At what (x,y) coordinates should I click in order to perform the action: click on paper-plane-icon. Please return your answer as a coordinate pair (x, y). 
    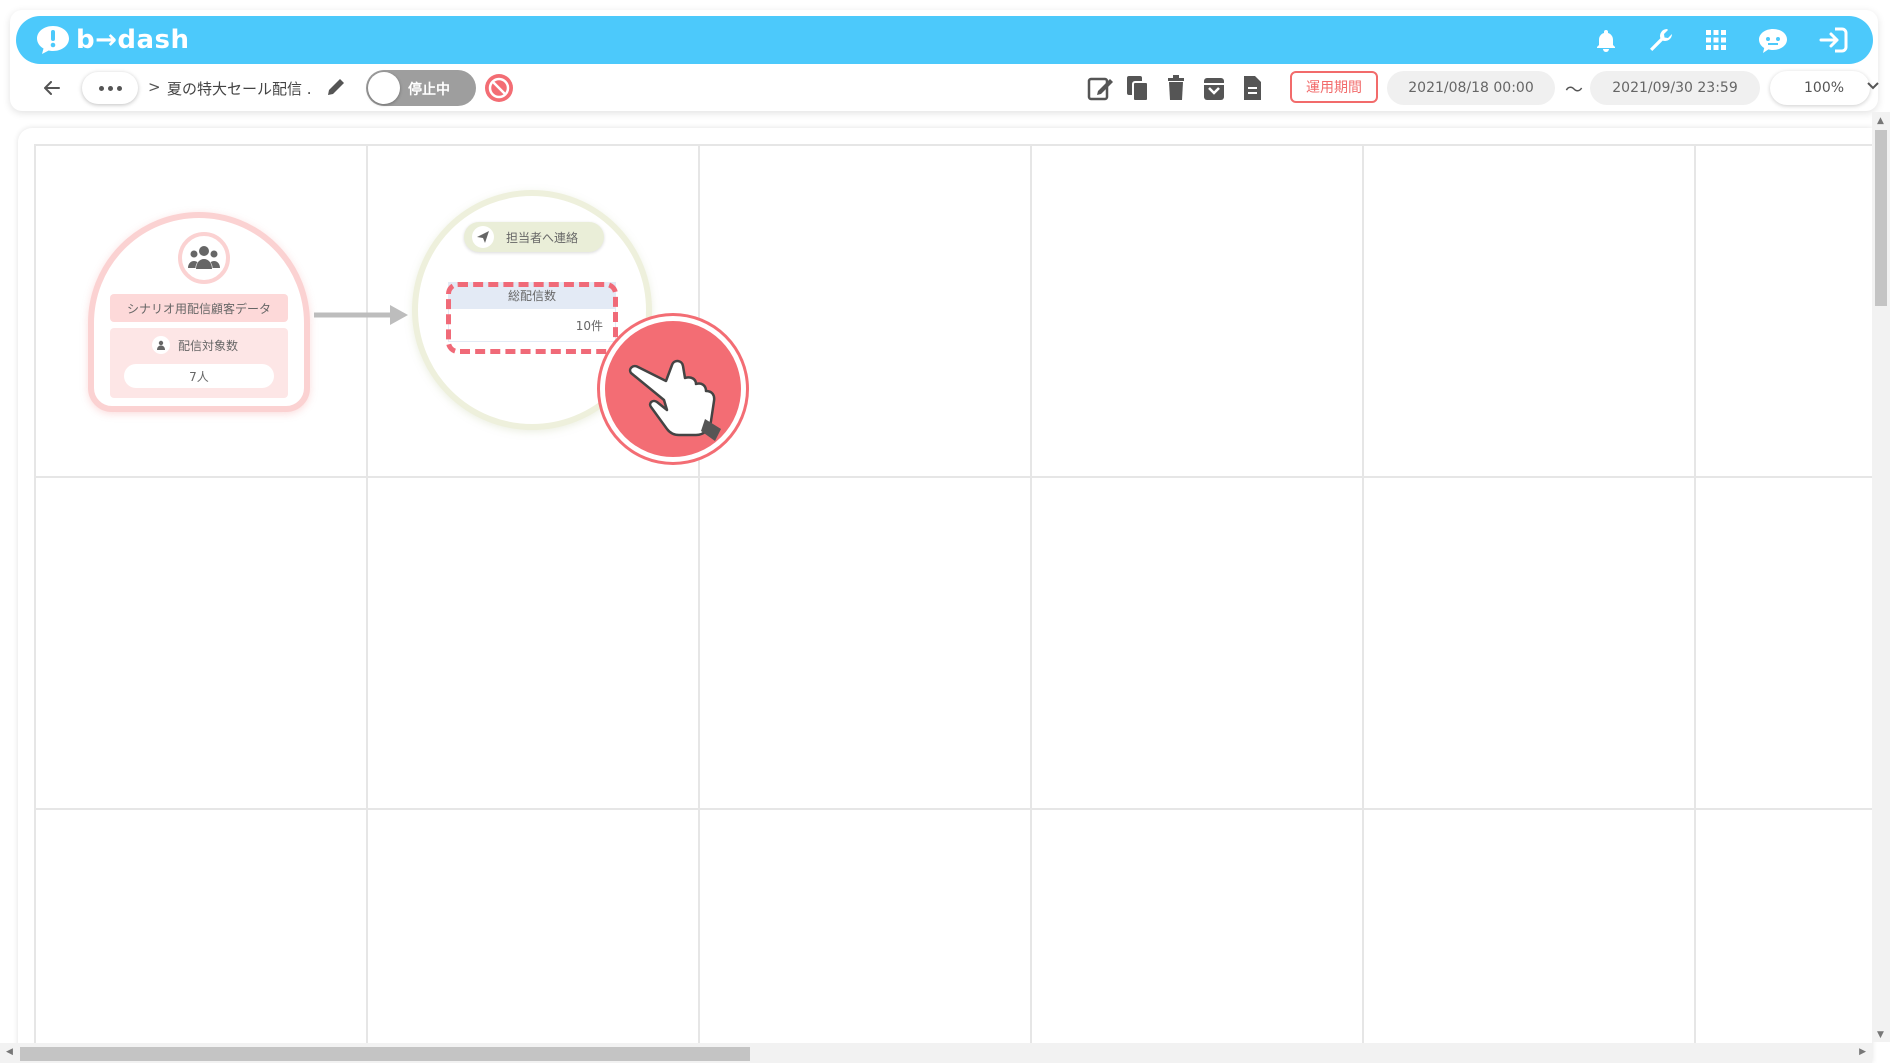
    Looking at the image, I should click on (483, 237).